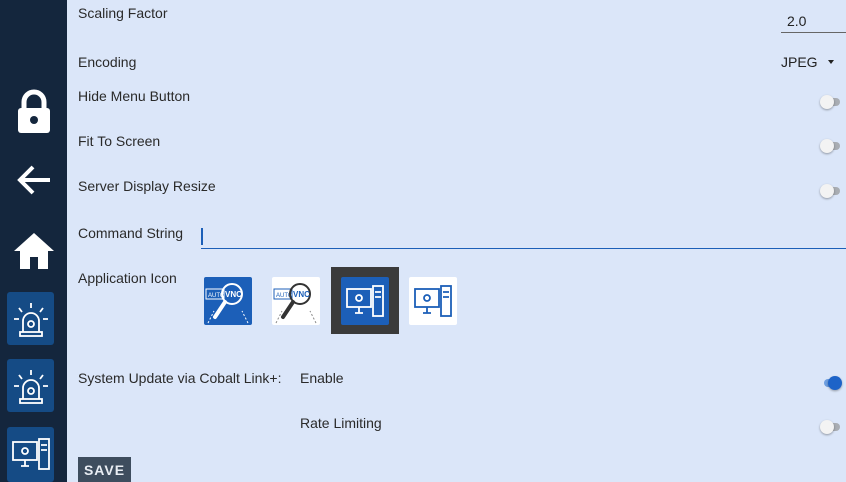 This screenshot has height=482, width=846. What do you see at coordinates (813, 32) in the screenshot?
I see `scaling-factor-underline` at bounding box center [813, 32].